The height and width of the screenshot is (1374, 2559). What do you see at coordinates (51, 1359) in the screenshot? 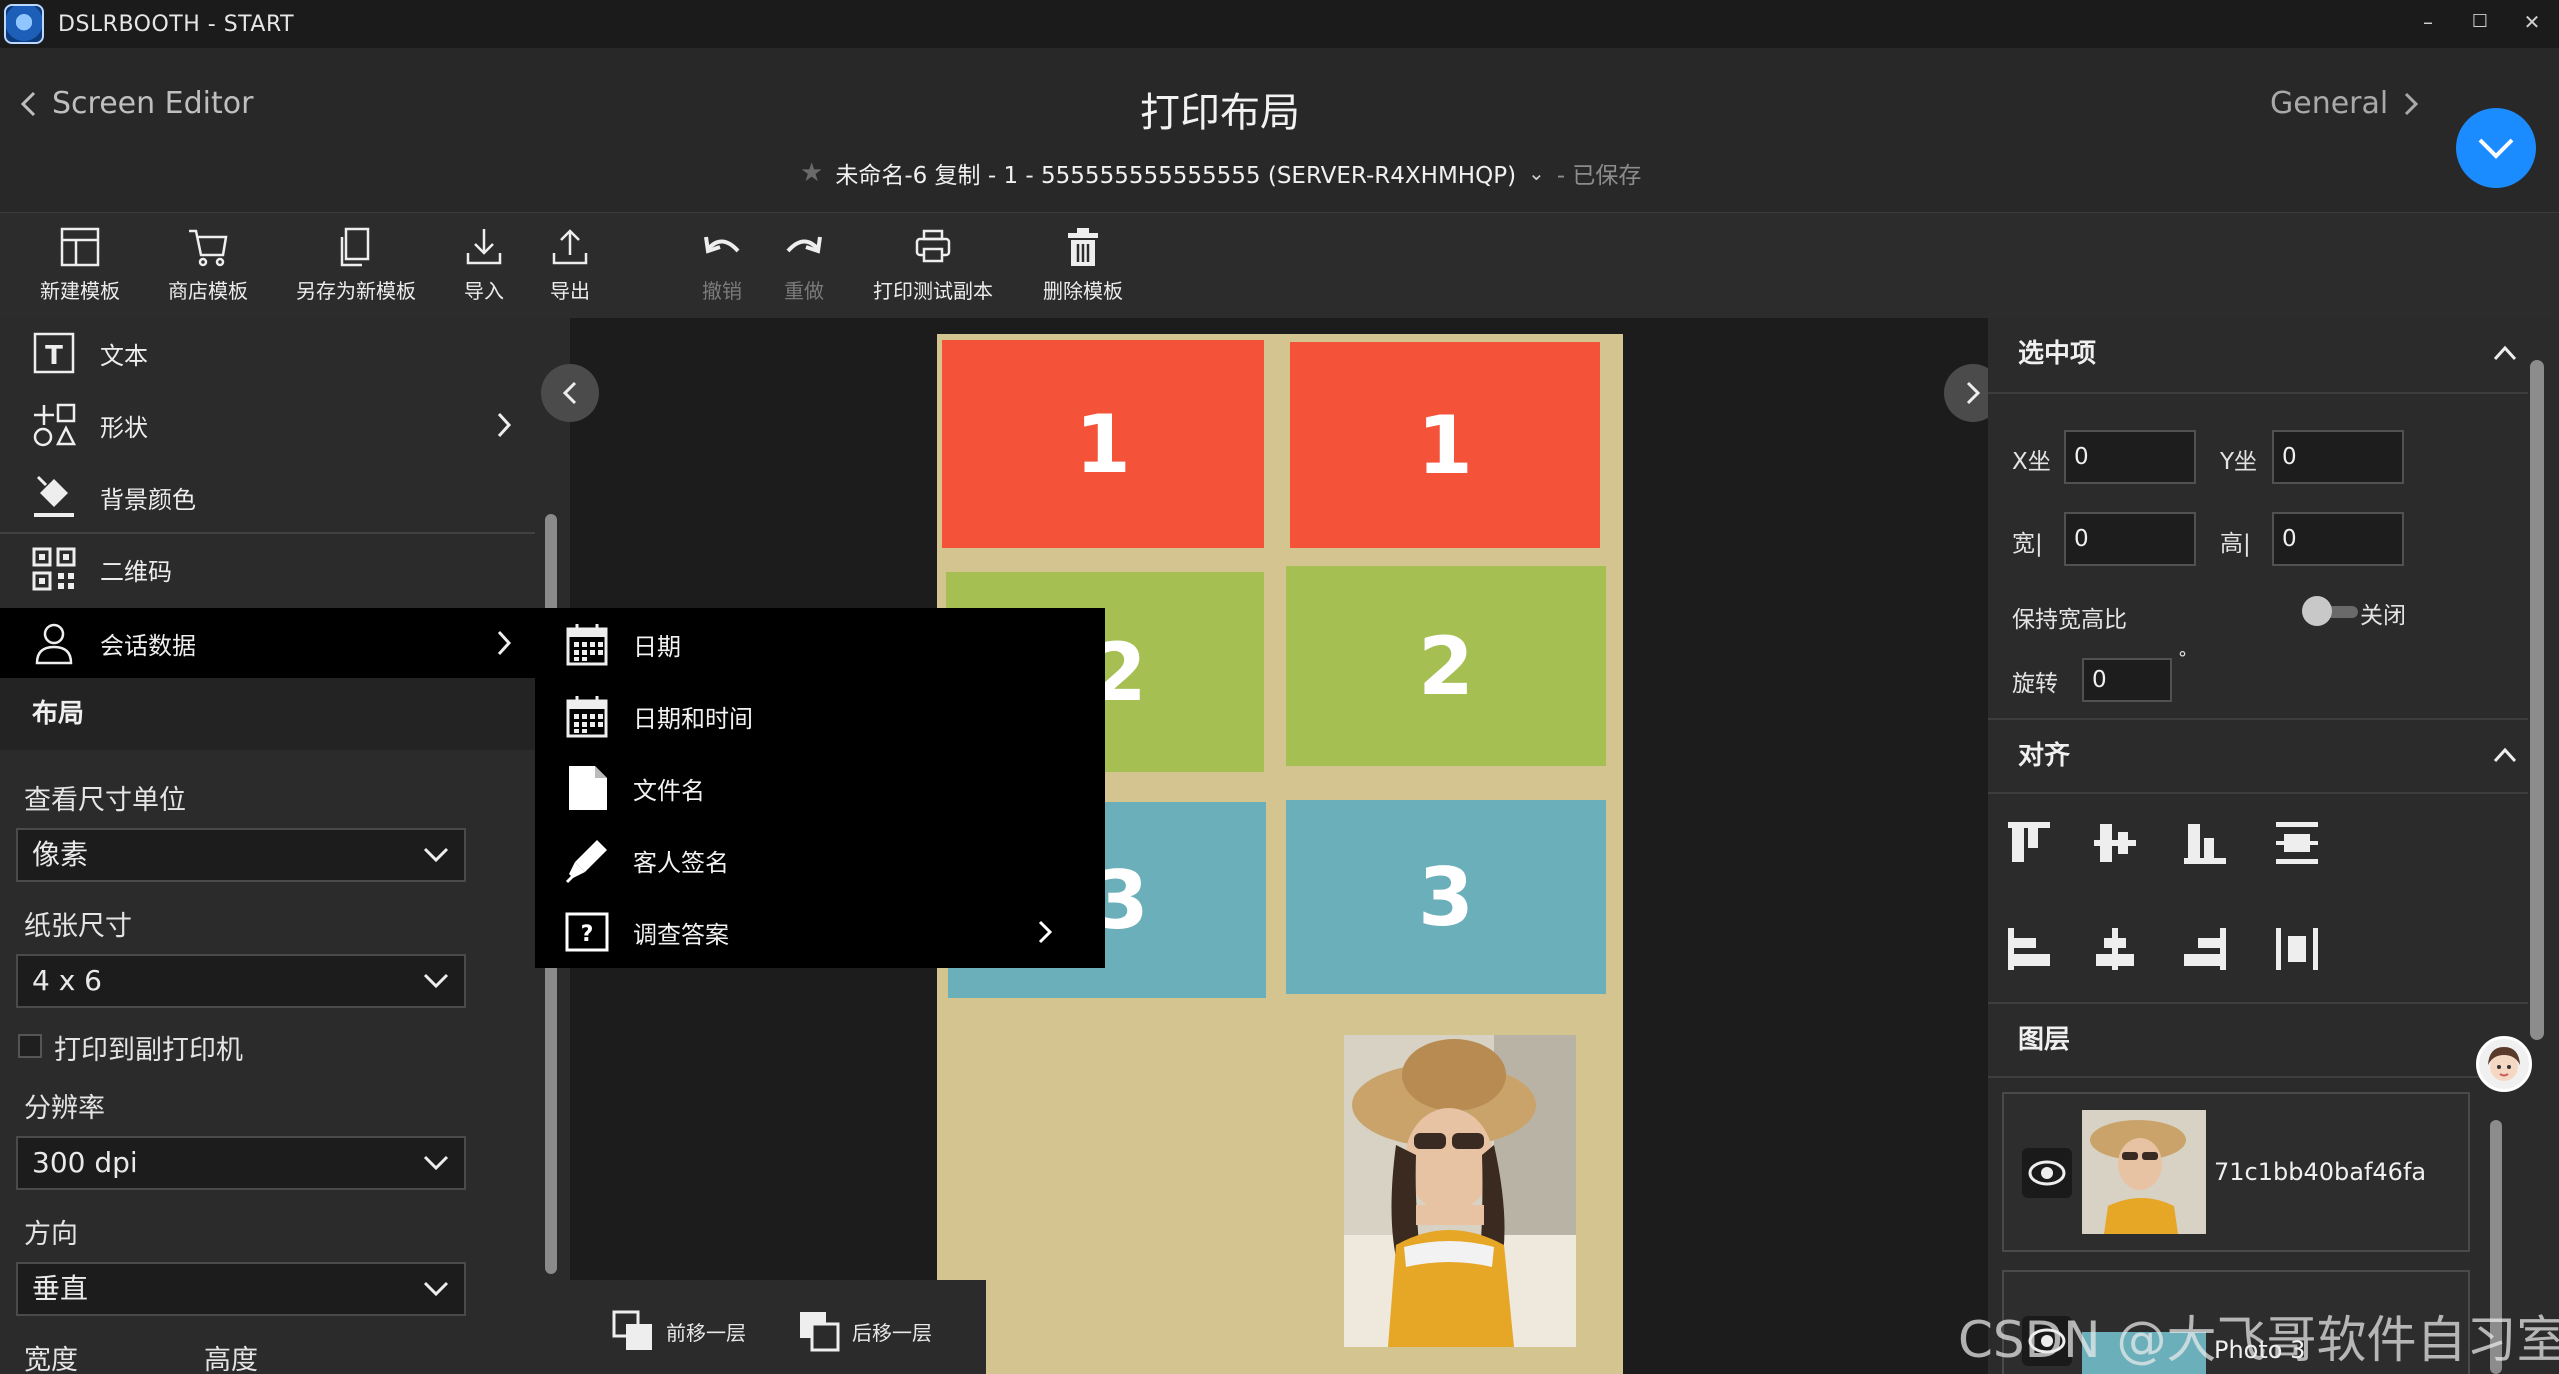
I see `width-label: 宽度` at bounding box center [51, 1359].